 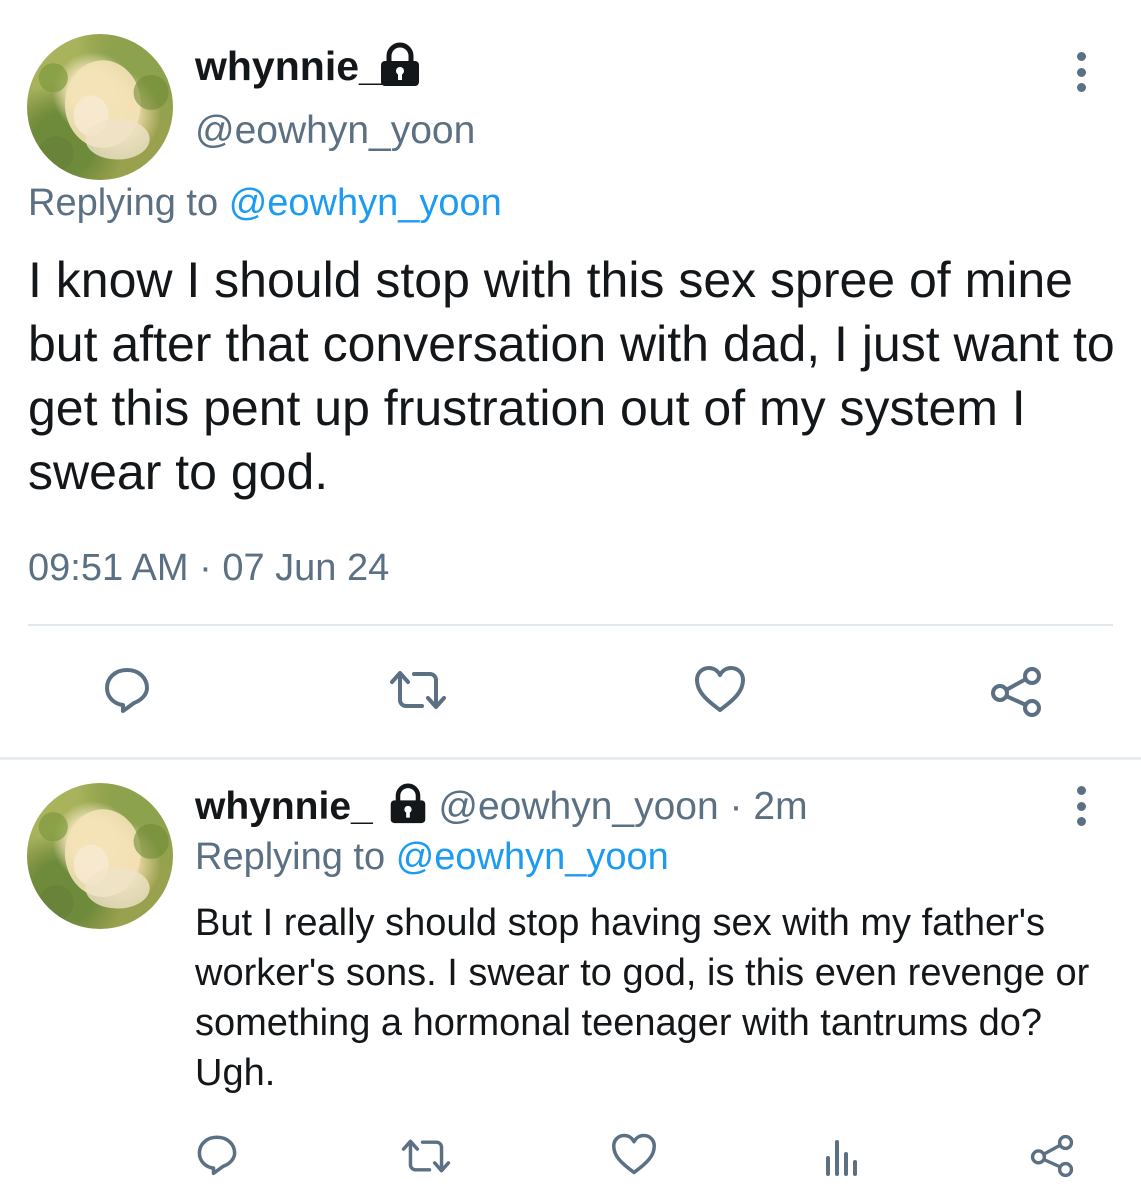 What do you see at coordinates (780, 806) in the screenshot?
I see `tweet-age: 2m` at bounding box center [780, 806].